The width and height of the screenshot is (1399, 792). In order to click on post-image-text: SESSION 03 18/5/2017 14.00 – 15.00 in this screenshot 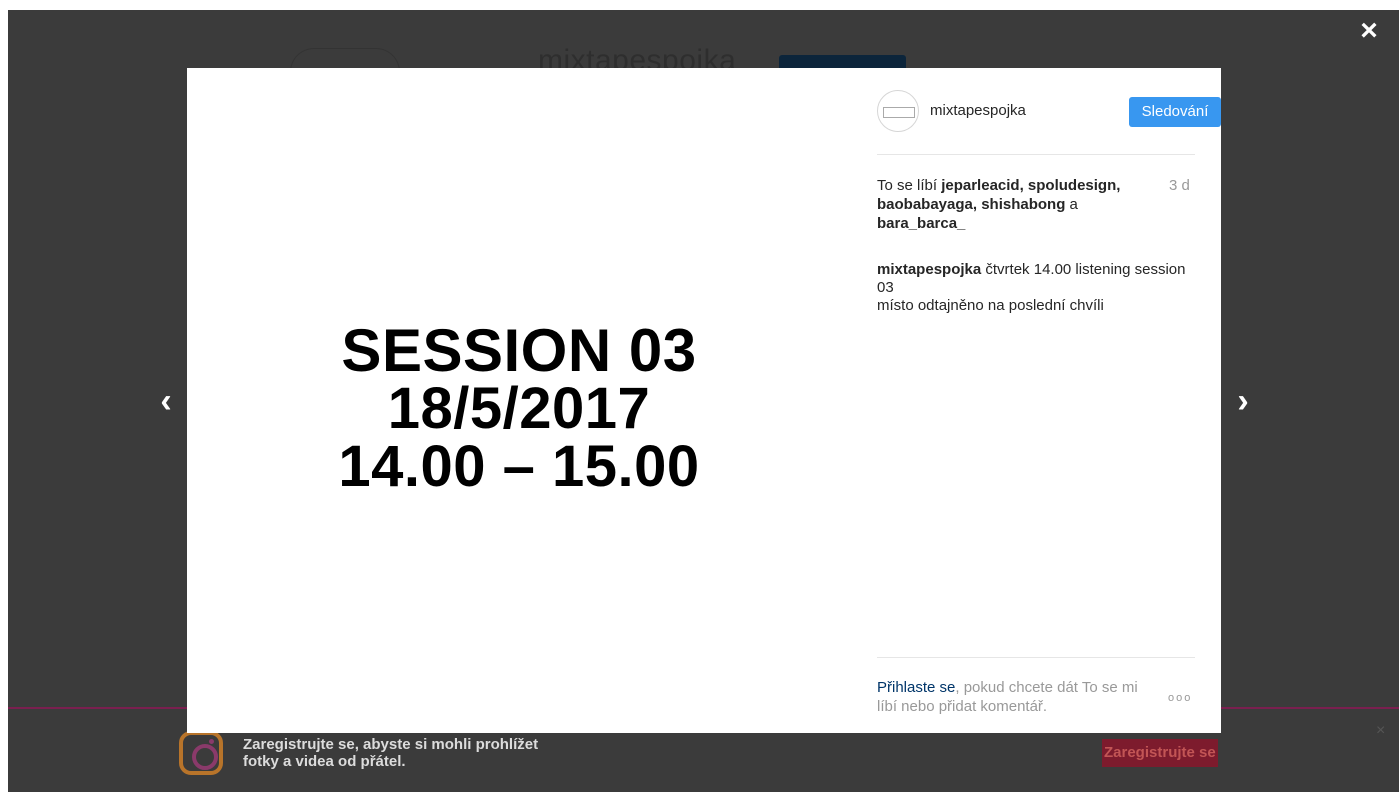, I will do `click(519, 408)`.